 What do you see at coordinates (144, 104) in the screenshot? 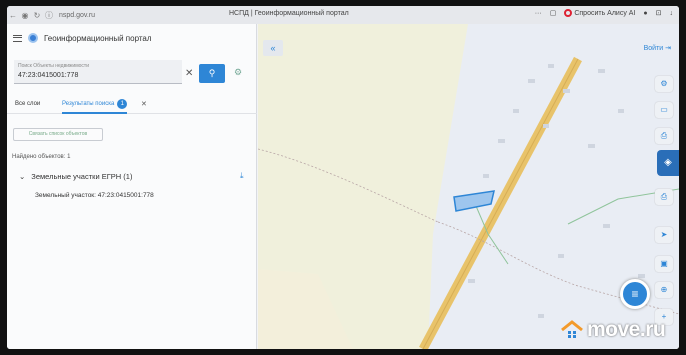
I see `close-tab-icon: ✕` at bounding box center [144, 104].